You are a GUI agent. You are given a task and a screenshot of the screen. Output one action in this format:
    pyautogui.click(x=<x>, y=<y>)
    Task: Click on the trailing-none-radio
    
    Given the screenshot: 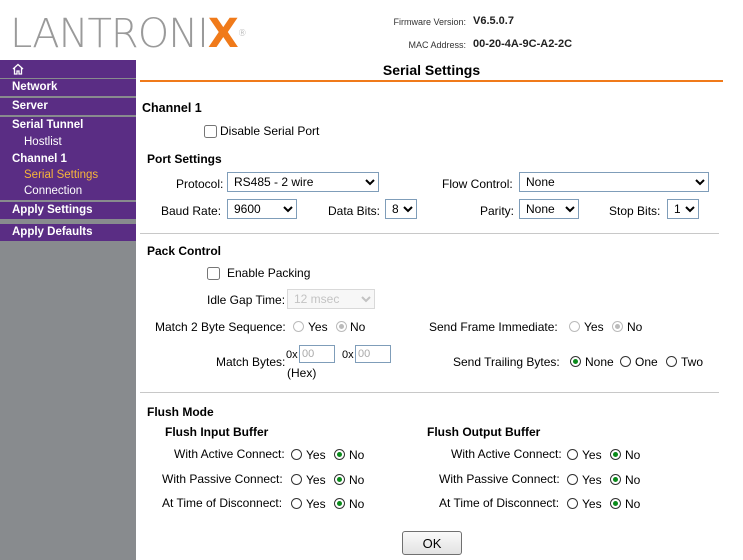 What is the action you would take?
    pyautogui.click(x=575, y=361)
    